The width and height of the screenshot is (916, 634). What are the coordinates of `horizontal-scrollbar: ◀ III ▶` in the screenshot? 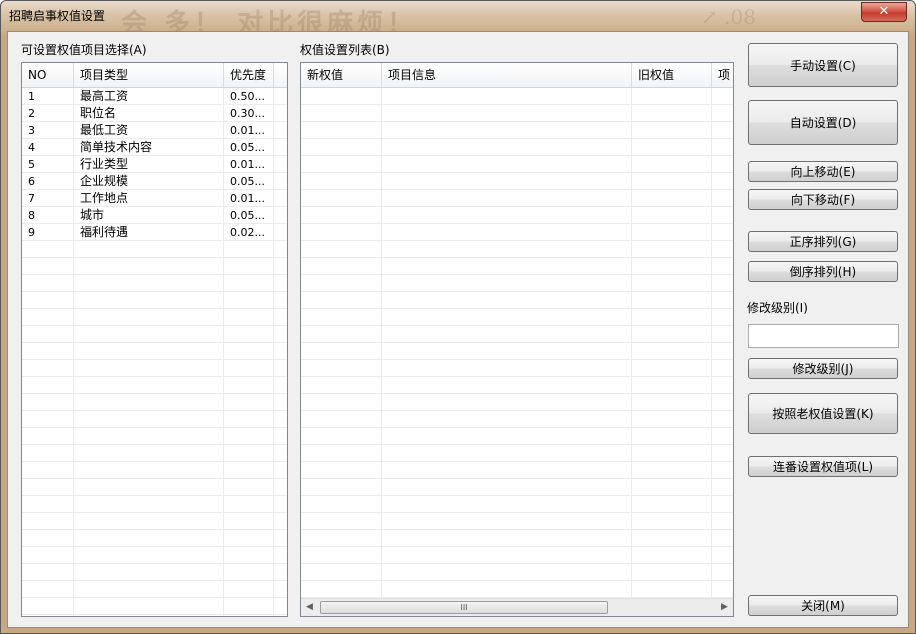 It's located at (517, 607).